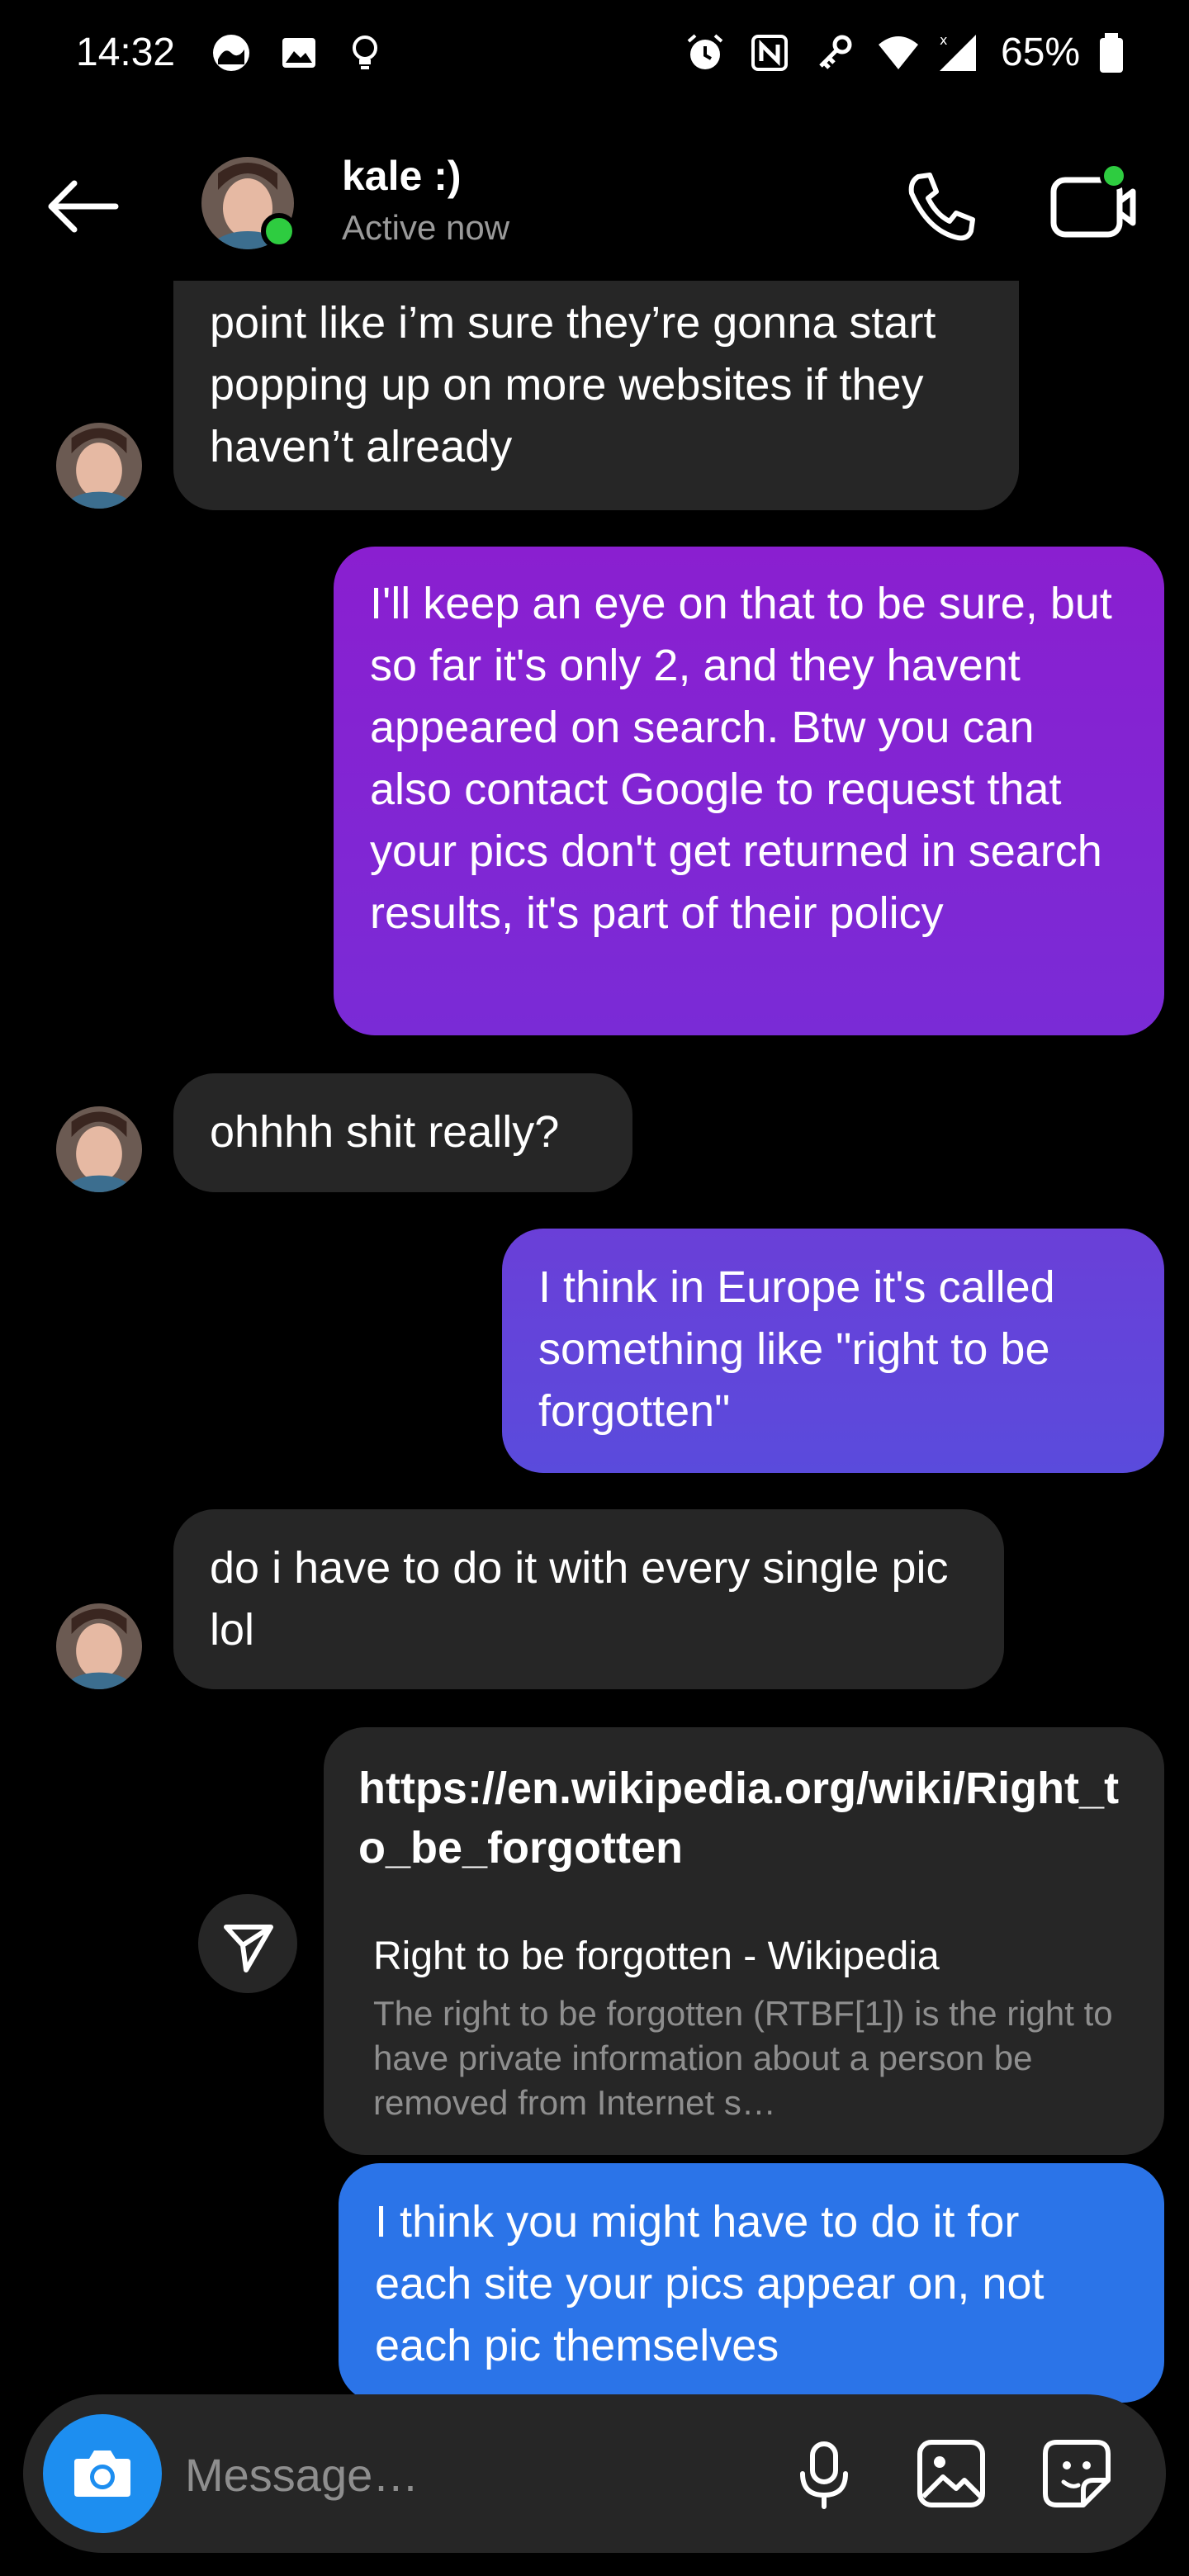 The width and height of the screenshot is (1189, 2576). What do you see at coordinates (1114, 176) in the screenshot?
I see `video-online-indicator` at bounding box center [1114, 176].